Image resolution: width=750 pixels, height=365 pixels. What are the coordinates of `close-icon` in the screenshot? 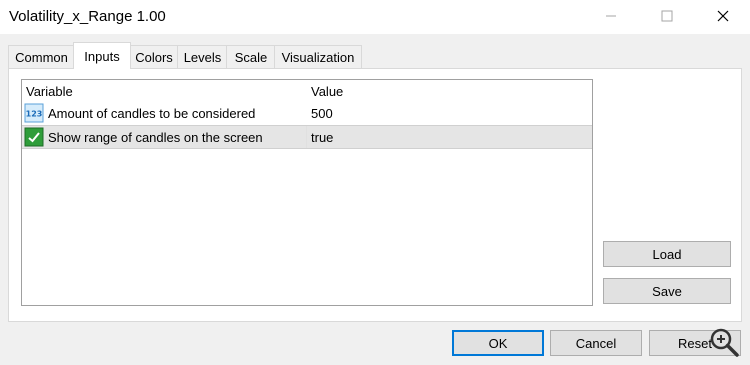 It's located at (723, 16).